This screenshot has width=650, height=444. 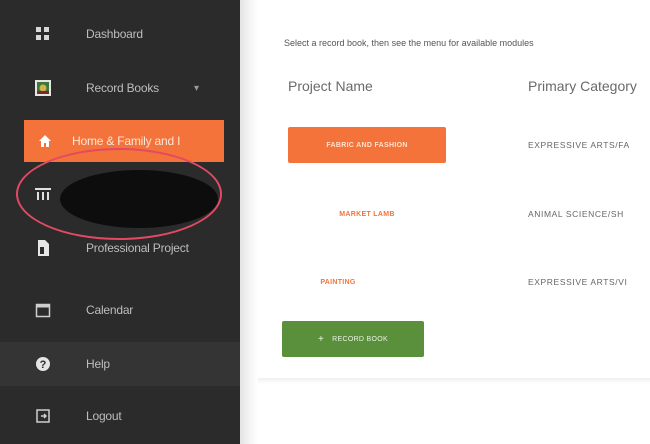 What do you see at coordinates (360, 339) in the screenshot?
I see `add-record-book-label: RECORD BOOK` at bounding box center [360, 339].